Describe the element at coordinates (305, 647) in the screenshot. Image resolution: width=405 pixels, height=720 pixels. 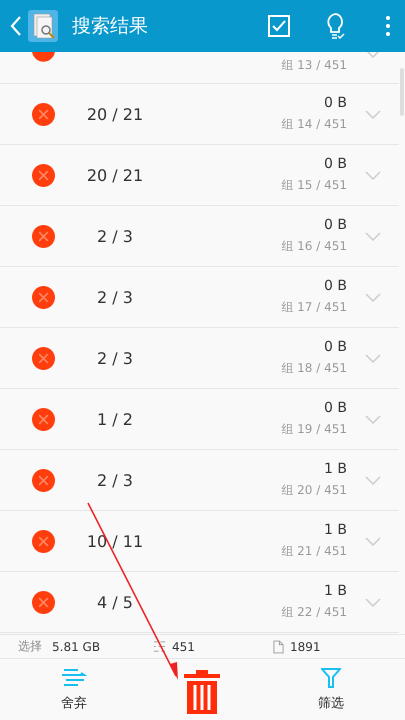
I see `file-count-total: 1891` at that location.